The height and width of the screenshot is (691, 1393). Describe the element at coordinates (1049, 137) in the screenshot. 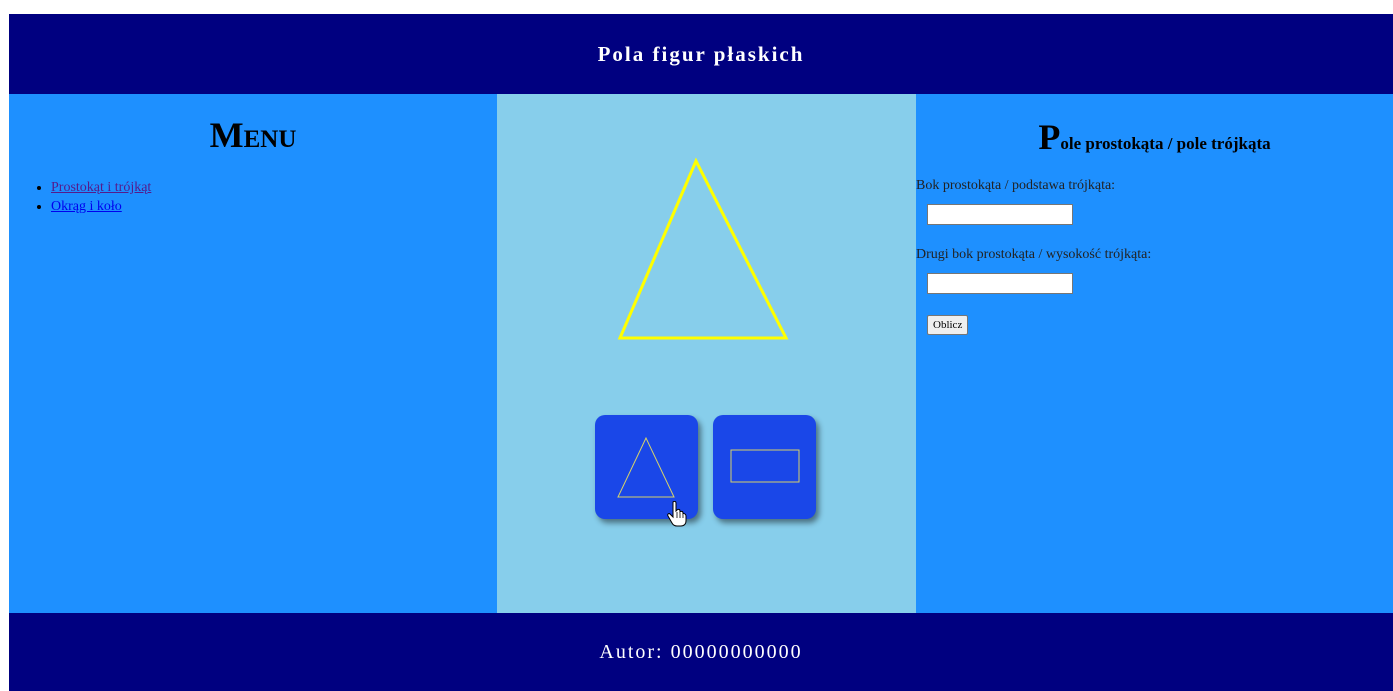

I see `form-title-initial: P` at that location.